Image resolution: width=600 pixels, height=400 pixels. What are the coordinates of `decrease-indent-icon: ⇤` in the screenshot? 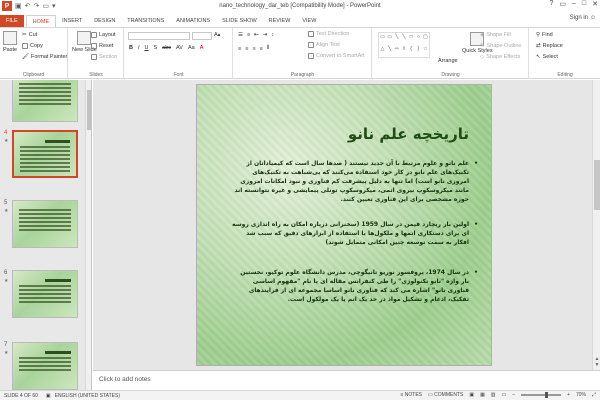 It's located at (256, 35).